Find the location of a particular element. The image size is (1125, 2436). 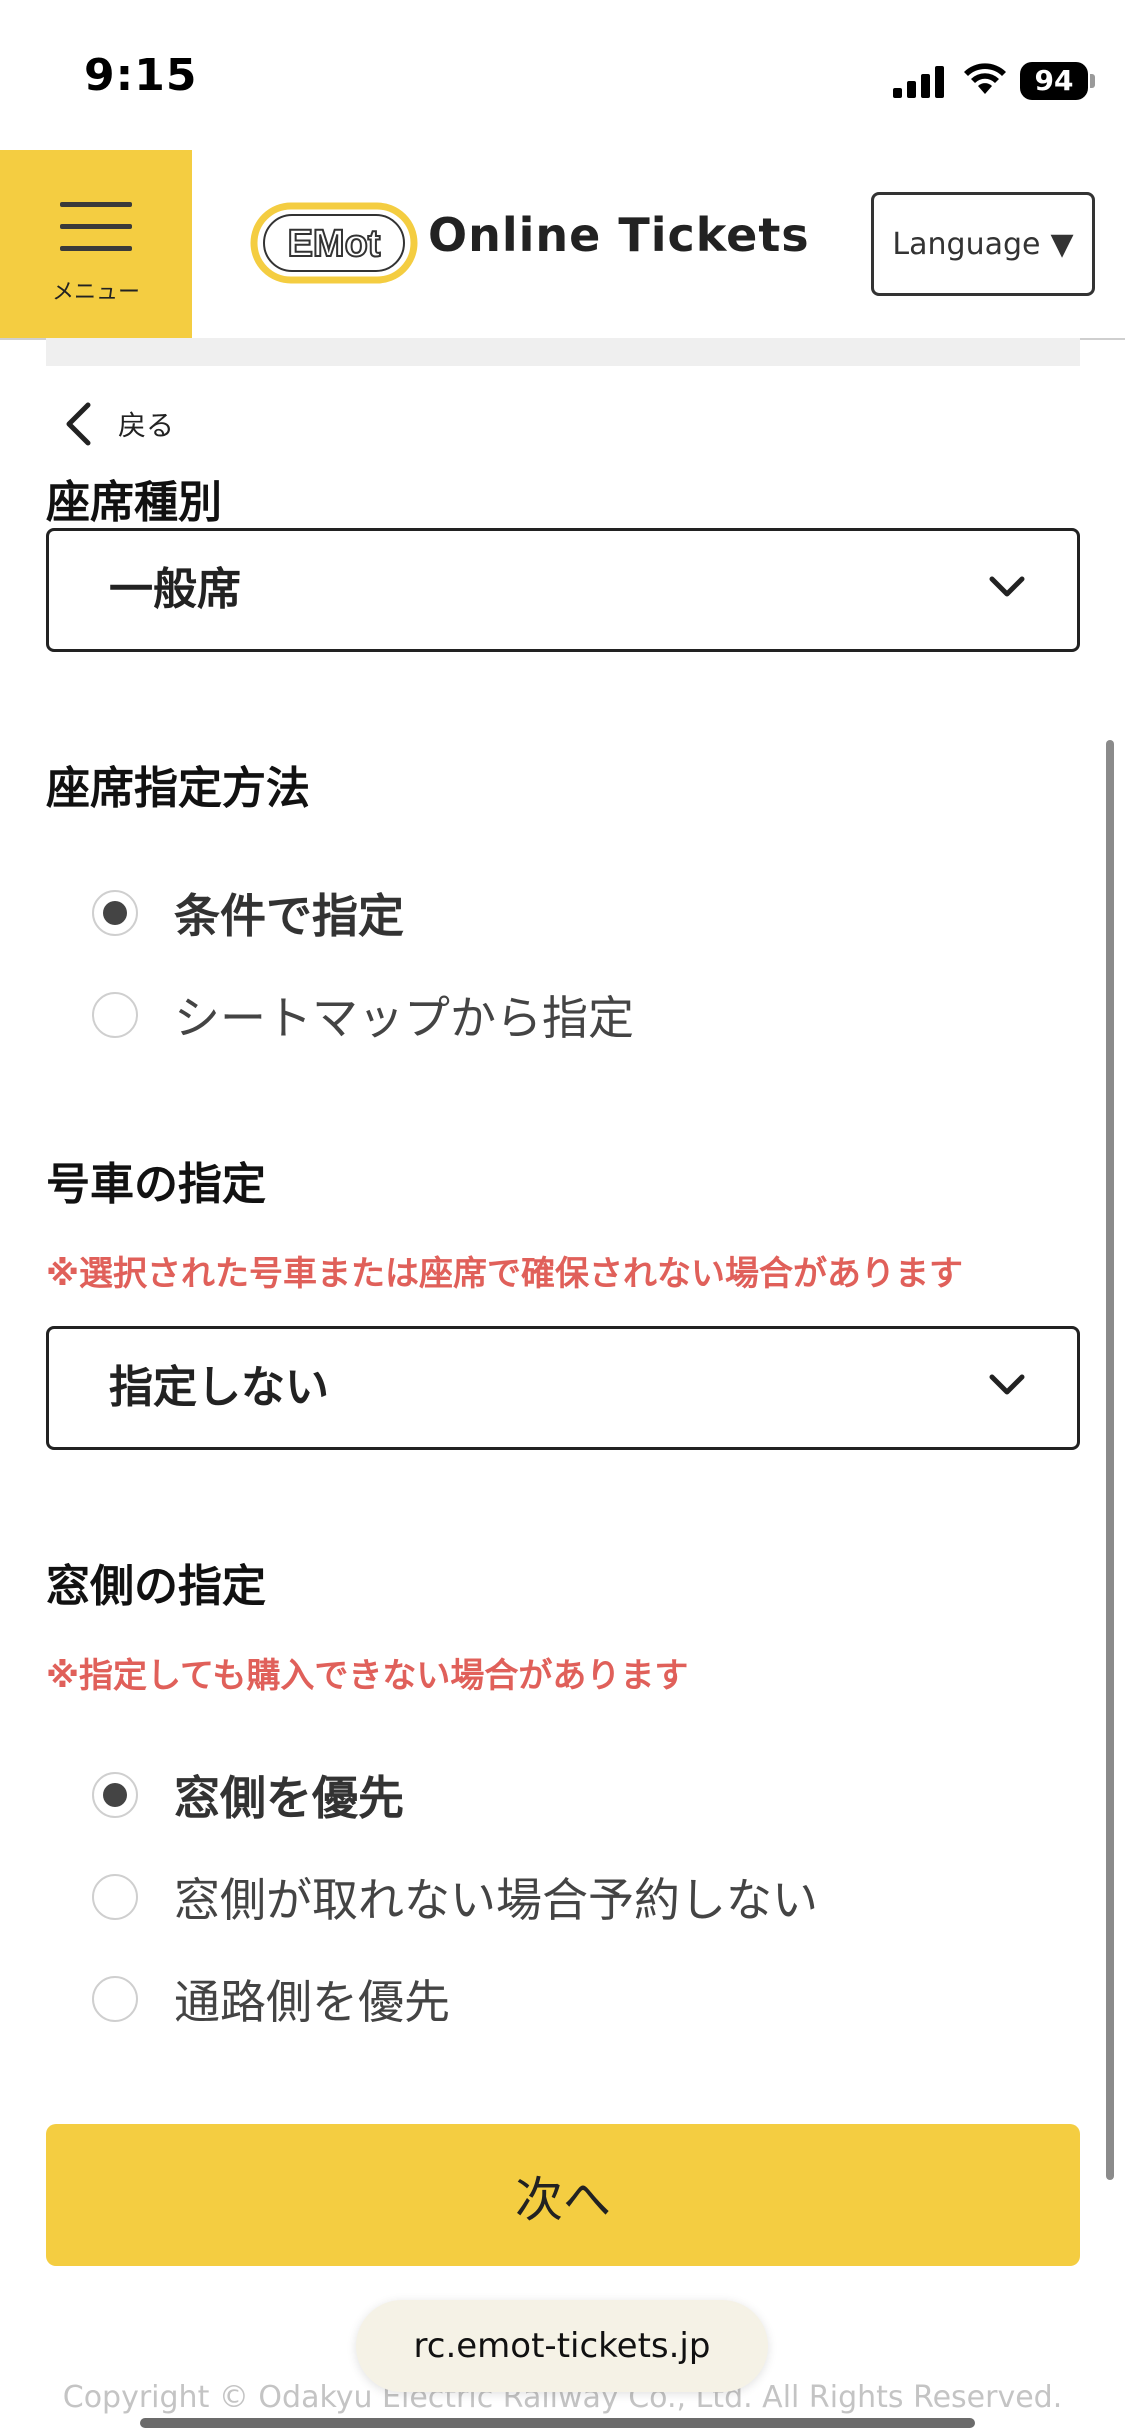

radio-label: 窓側が取れない場合予約しない is located at coordinates (496, 1900).